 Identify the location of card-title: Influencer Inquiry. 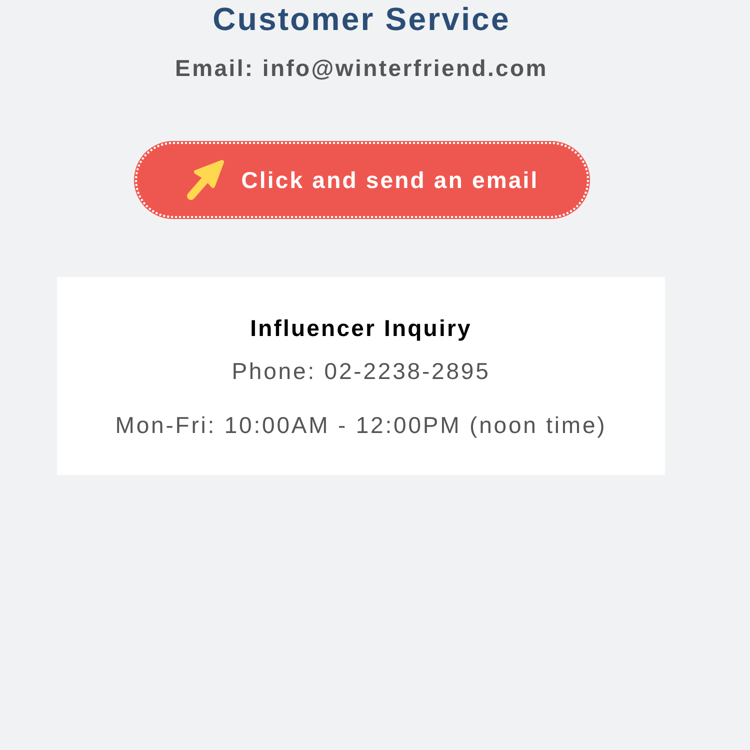
(361, 328).